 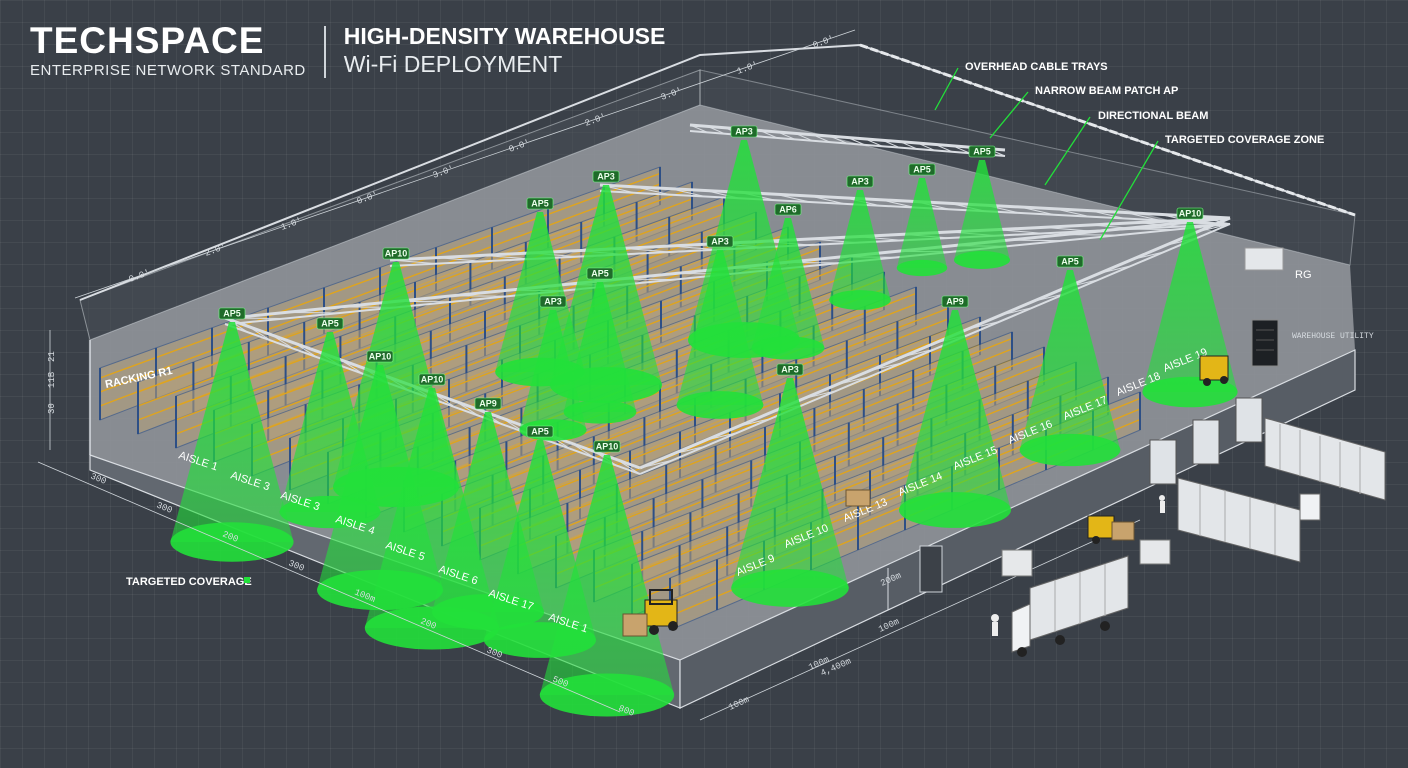 I want to click on ap-label-text: AP6, so click(x=788, y=210).